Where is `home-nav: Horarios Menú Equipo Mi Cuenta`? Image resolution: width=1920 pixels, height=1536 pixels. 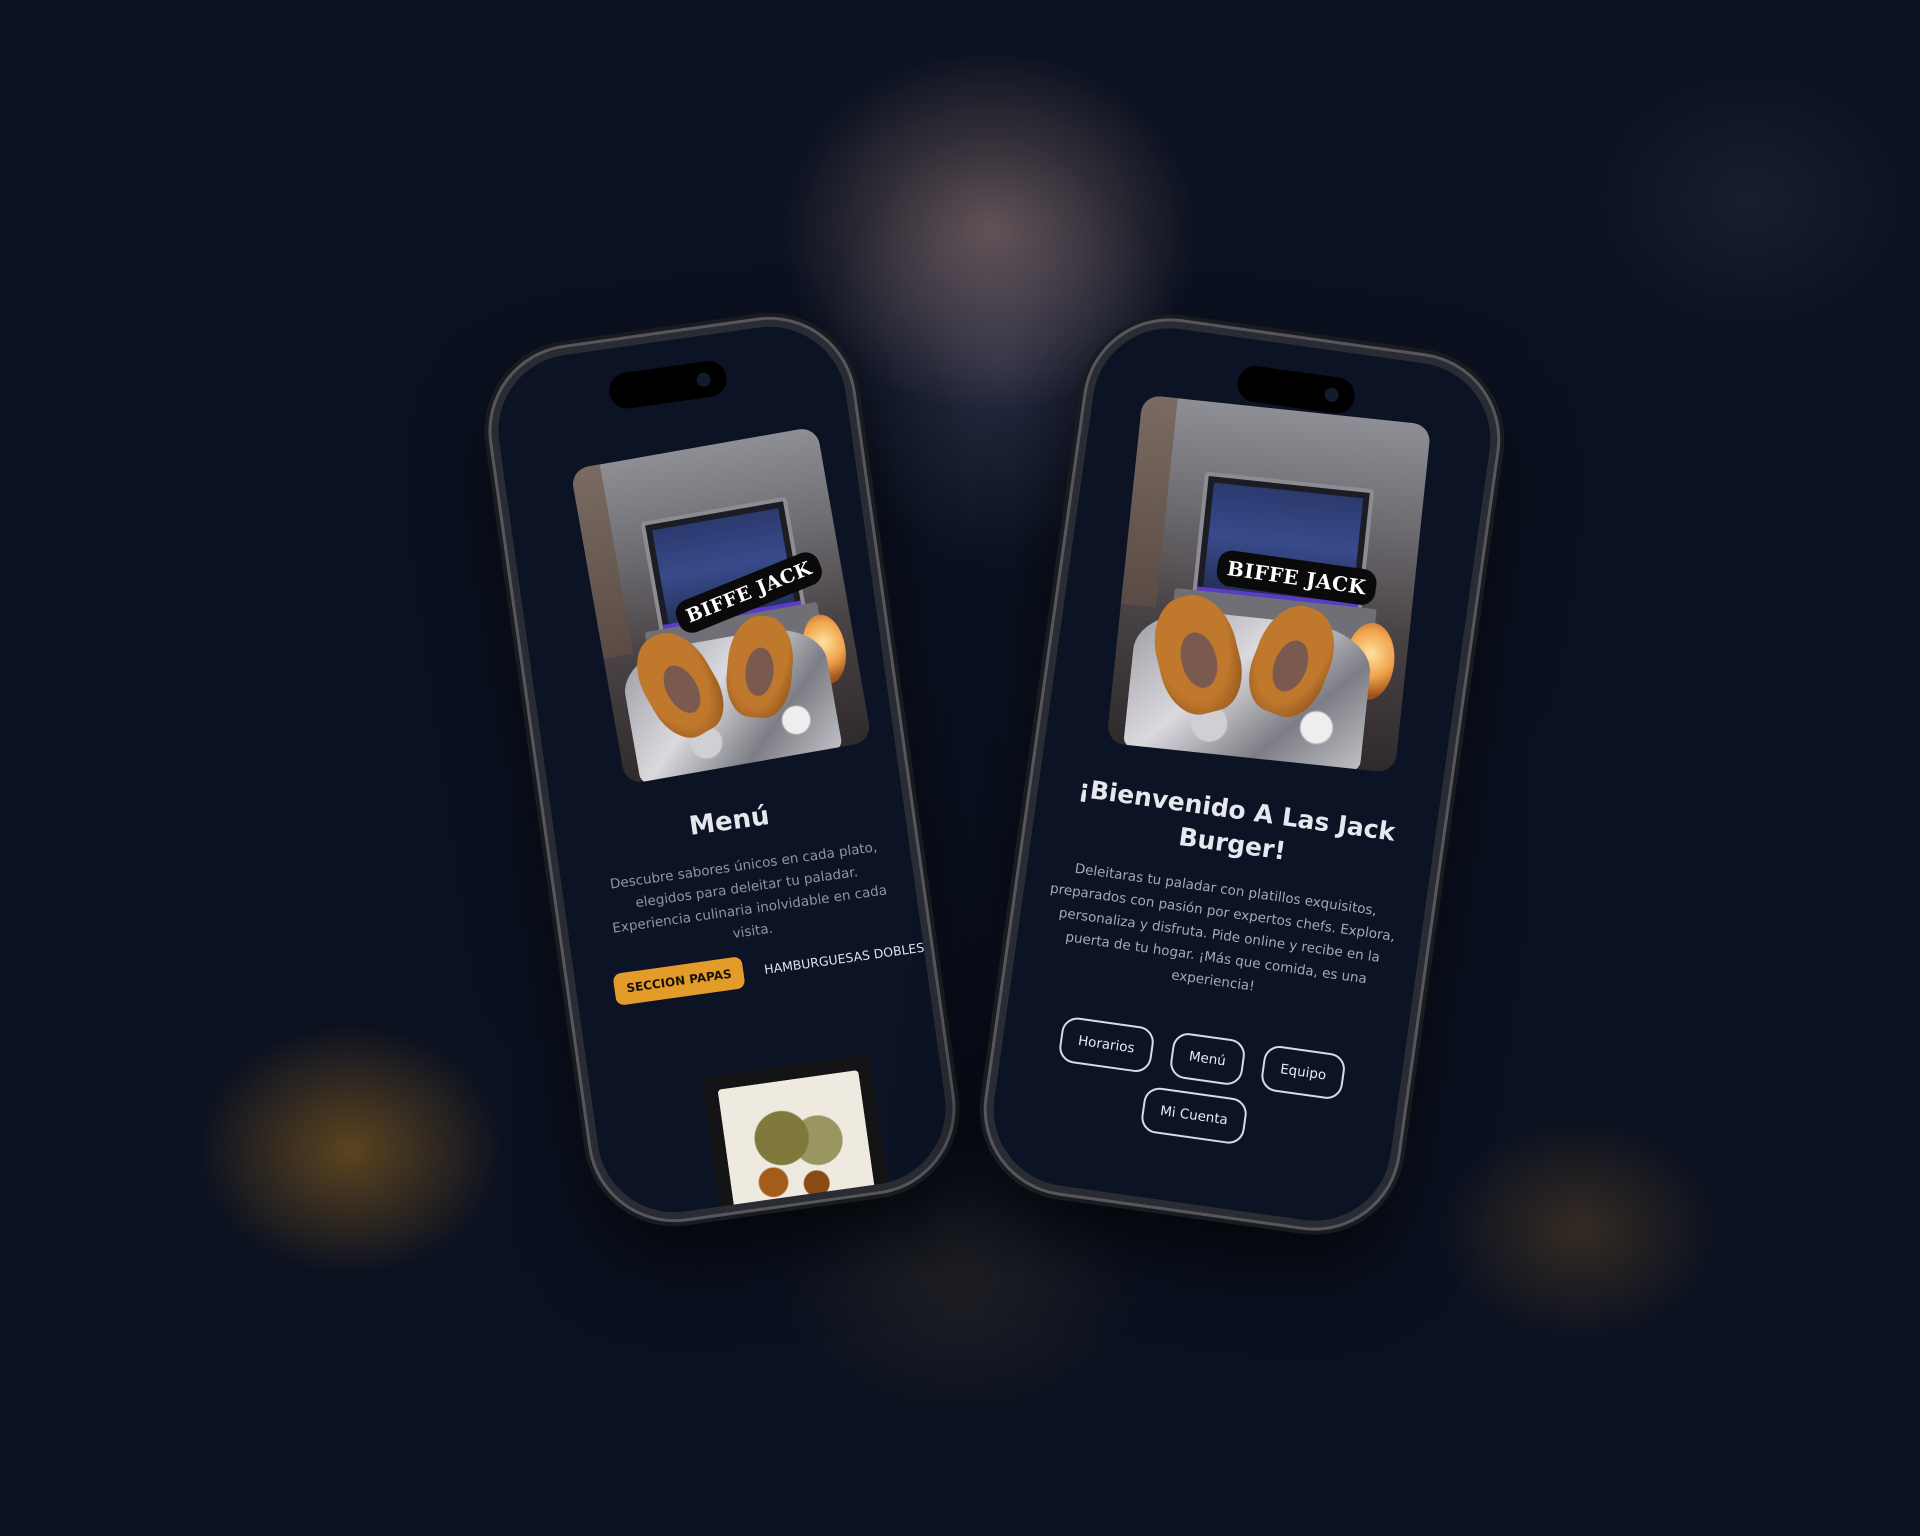 home-nav: Horarios Menú Equipo Mi Cuenta is located at coordinates (1198, 1086).